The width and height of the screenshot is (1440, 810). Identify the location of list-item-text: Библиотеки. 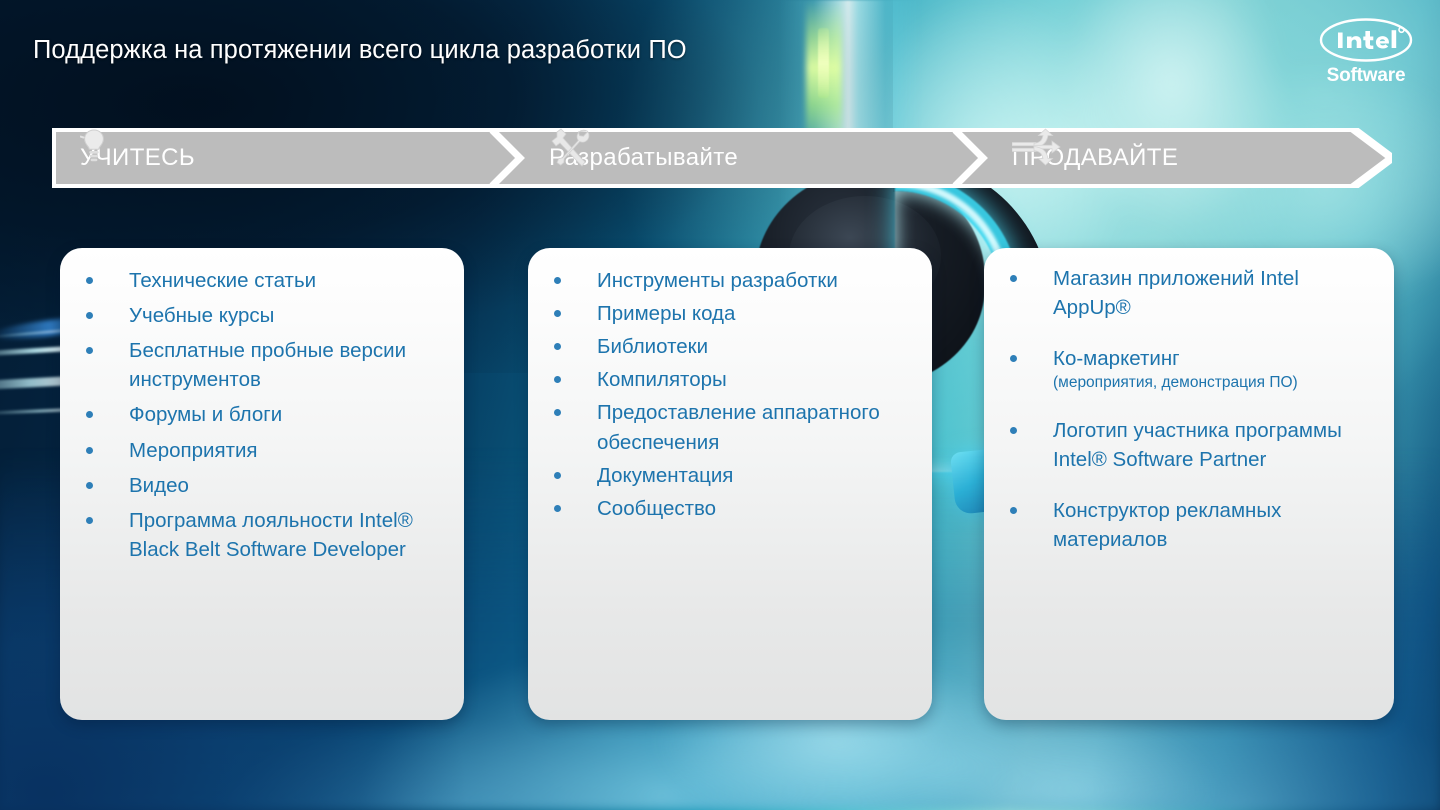
(653, 347).